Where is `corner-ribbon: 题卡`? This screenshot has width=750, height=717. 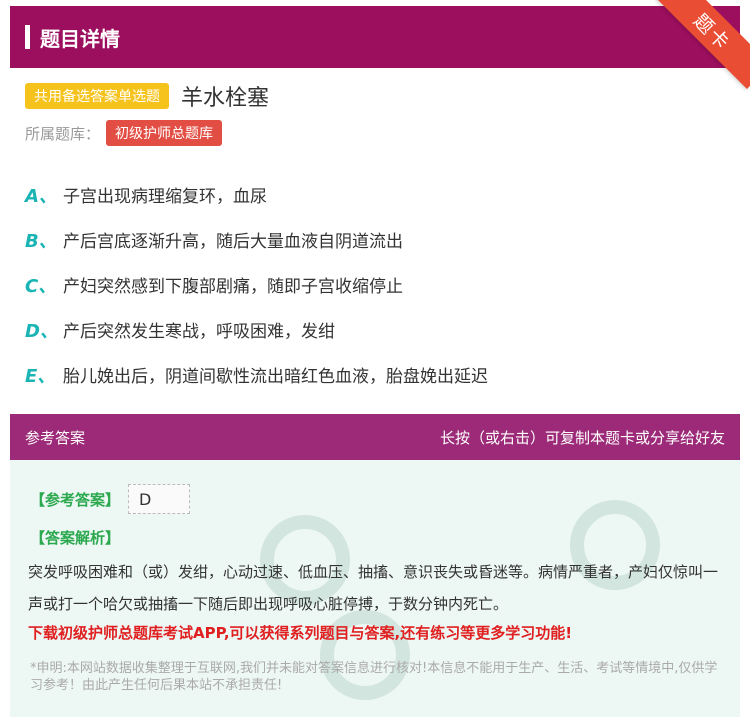 corner-ribbon: 题卡 is located at coordinates (702, 44).